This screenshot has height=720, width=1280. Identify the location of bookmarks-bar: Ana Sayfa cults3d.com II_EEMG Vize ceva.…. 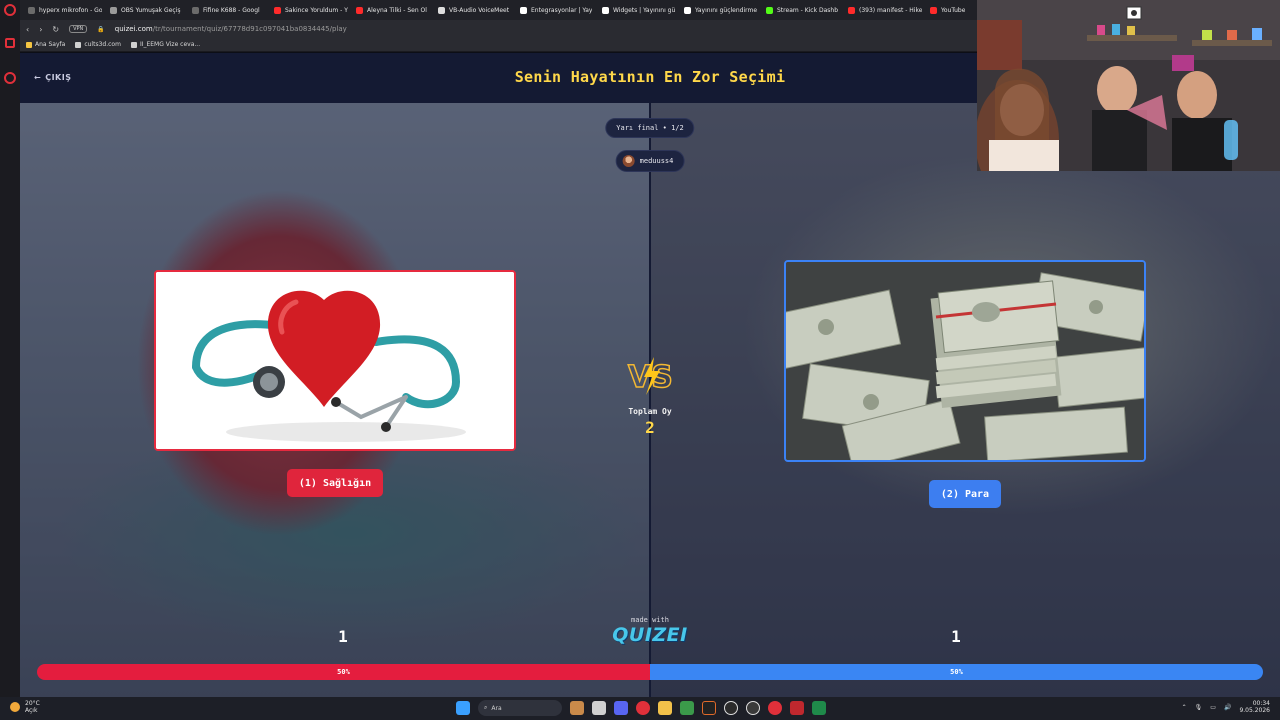
(500, 45).